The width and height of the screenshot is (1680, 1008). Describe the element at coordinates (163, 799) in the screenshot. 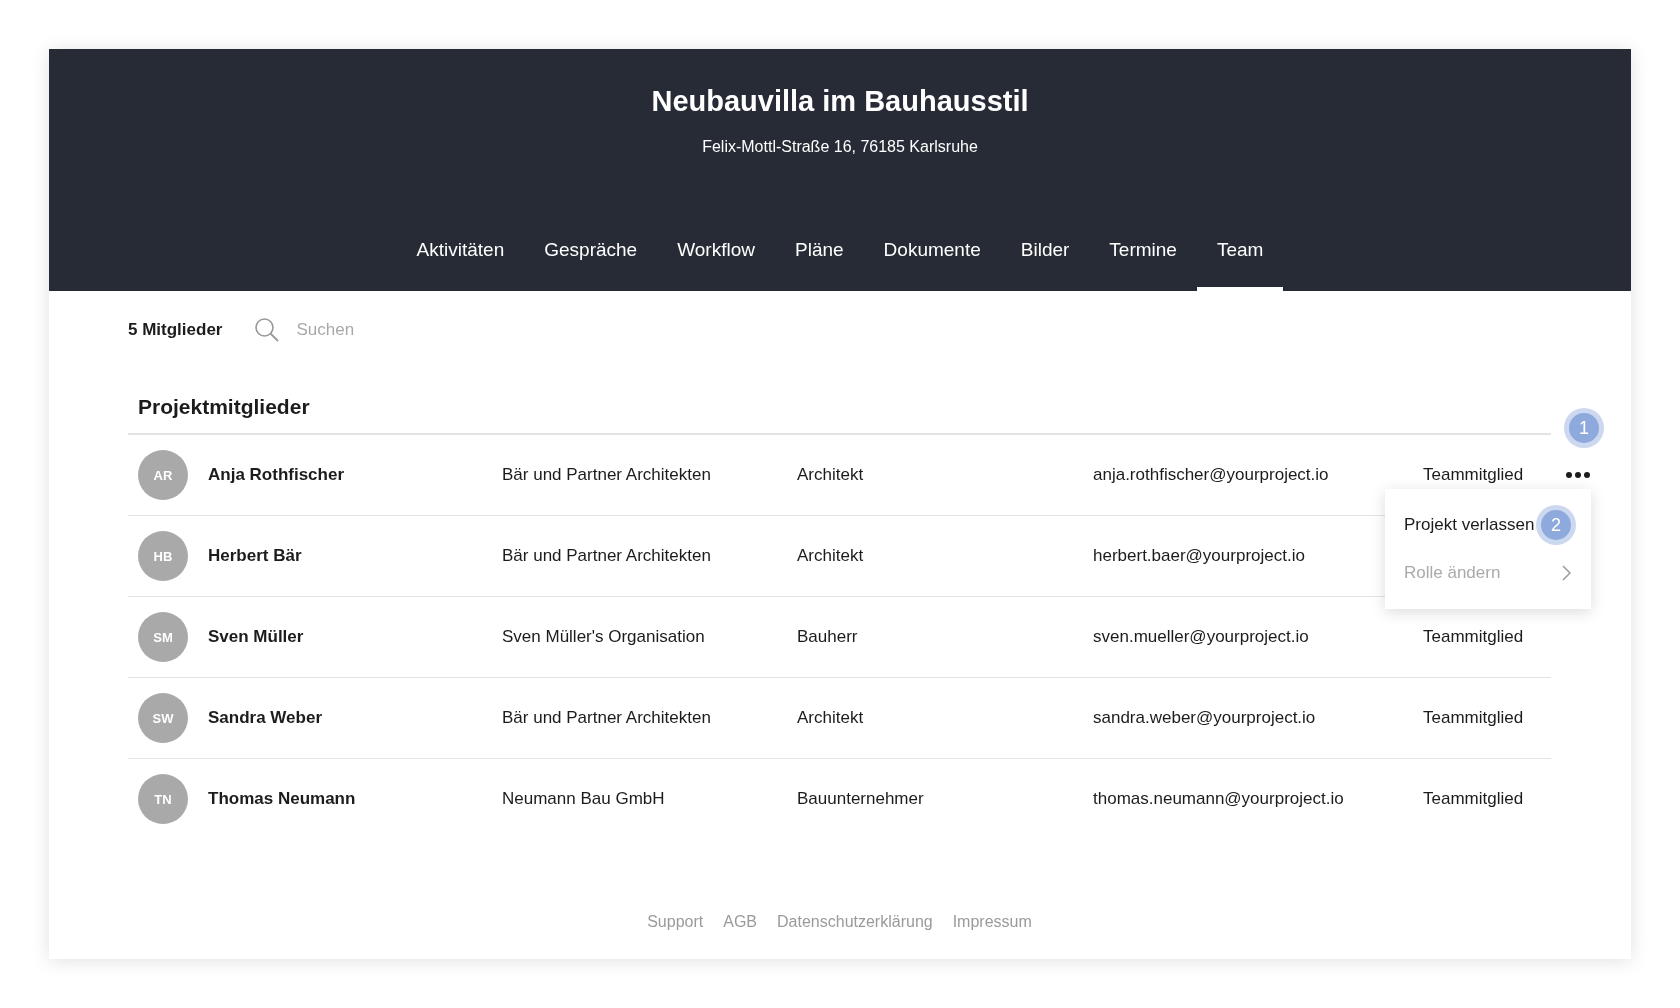

I see `avatar: TN` at that location.